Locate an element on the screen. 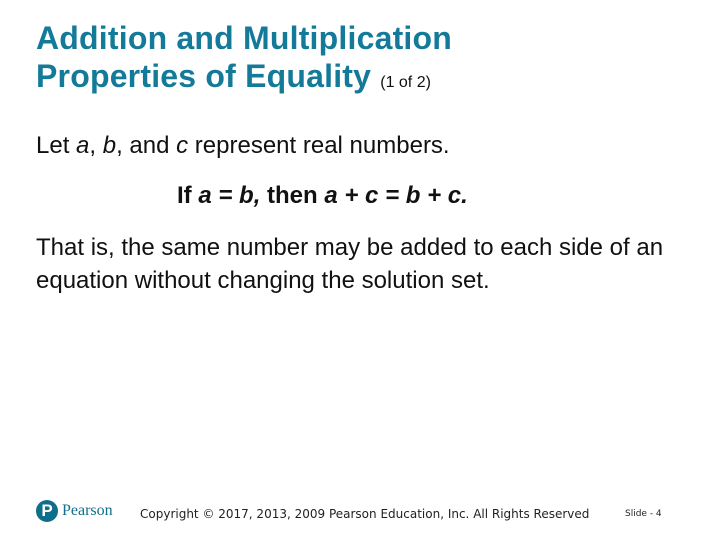  var-a: a is located at coordinates (83, 145).